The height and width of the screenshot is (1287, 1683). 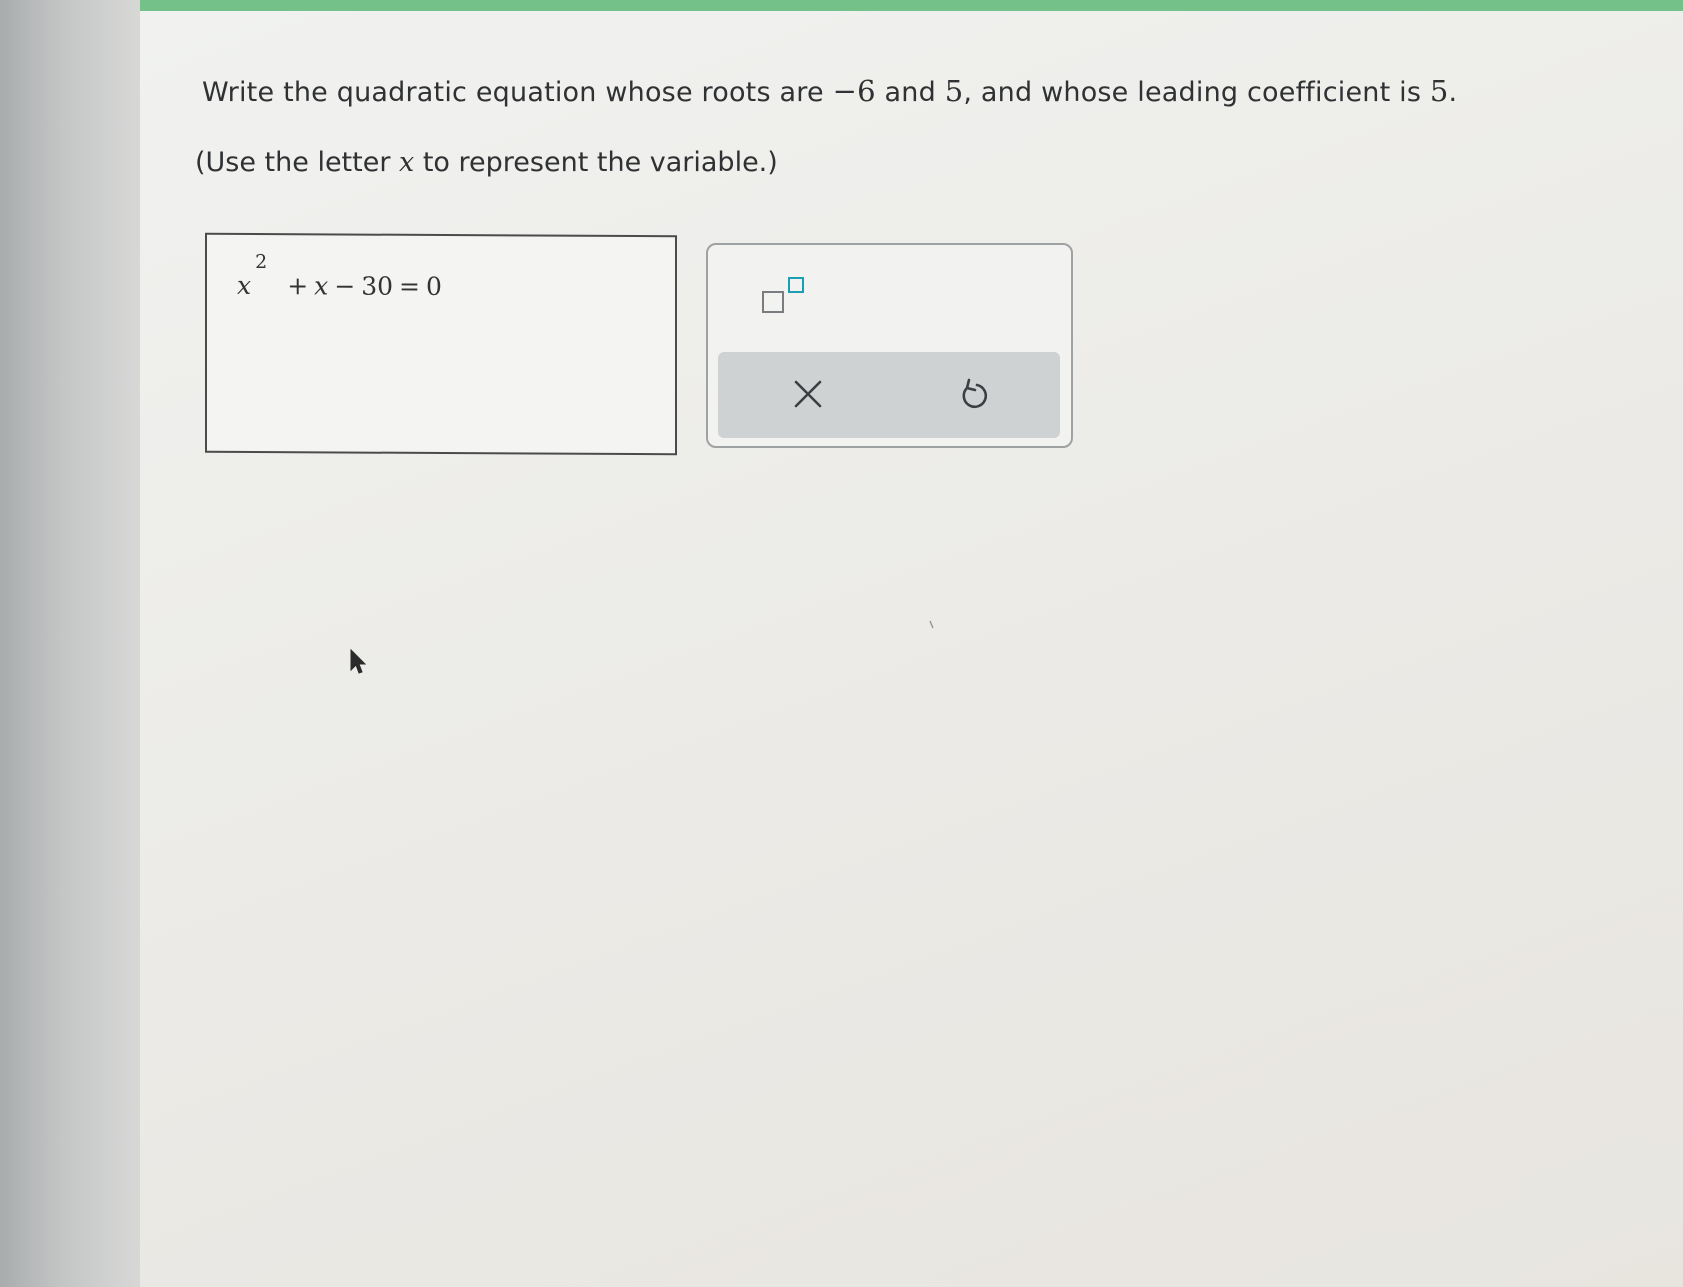 What do you see at coordinates (954, 91) in the screenshot?
I see `root-two: 5` at bounding box center [954, 91].